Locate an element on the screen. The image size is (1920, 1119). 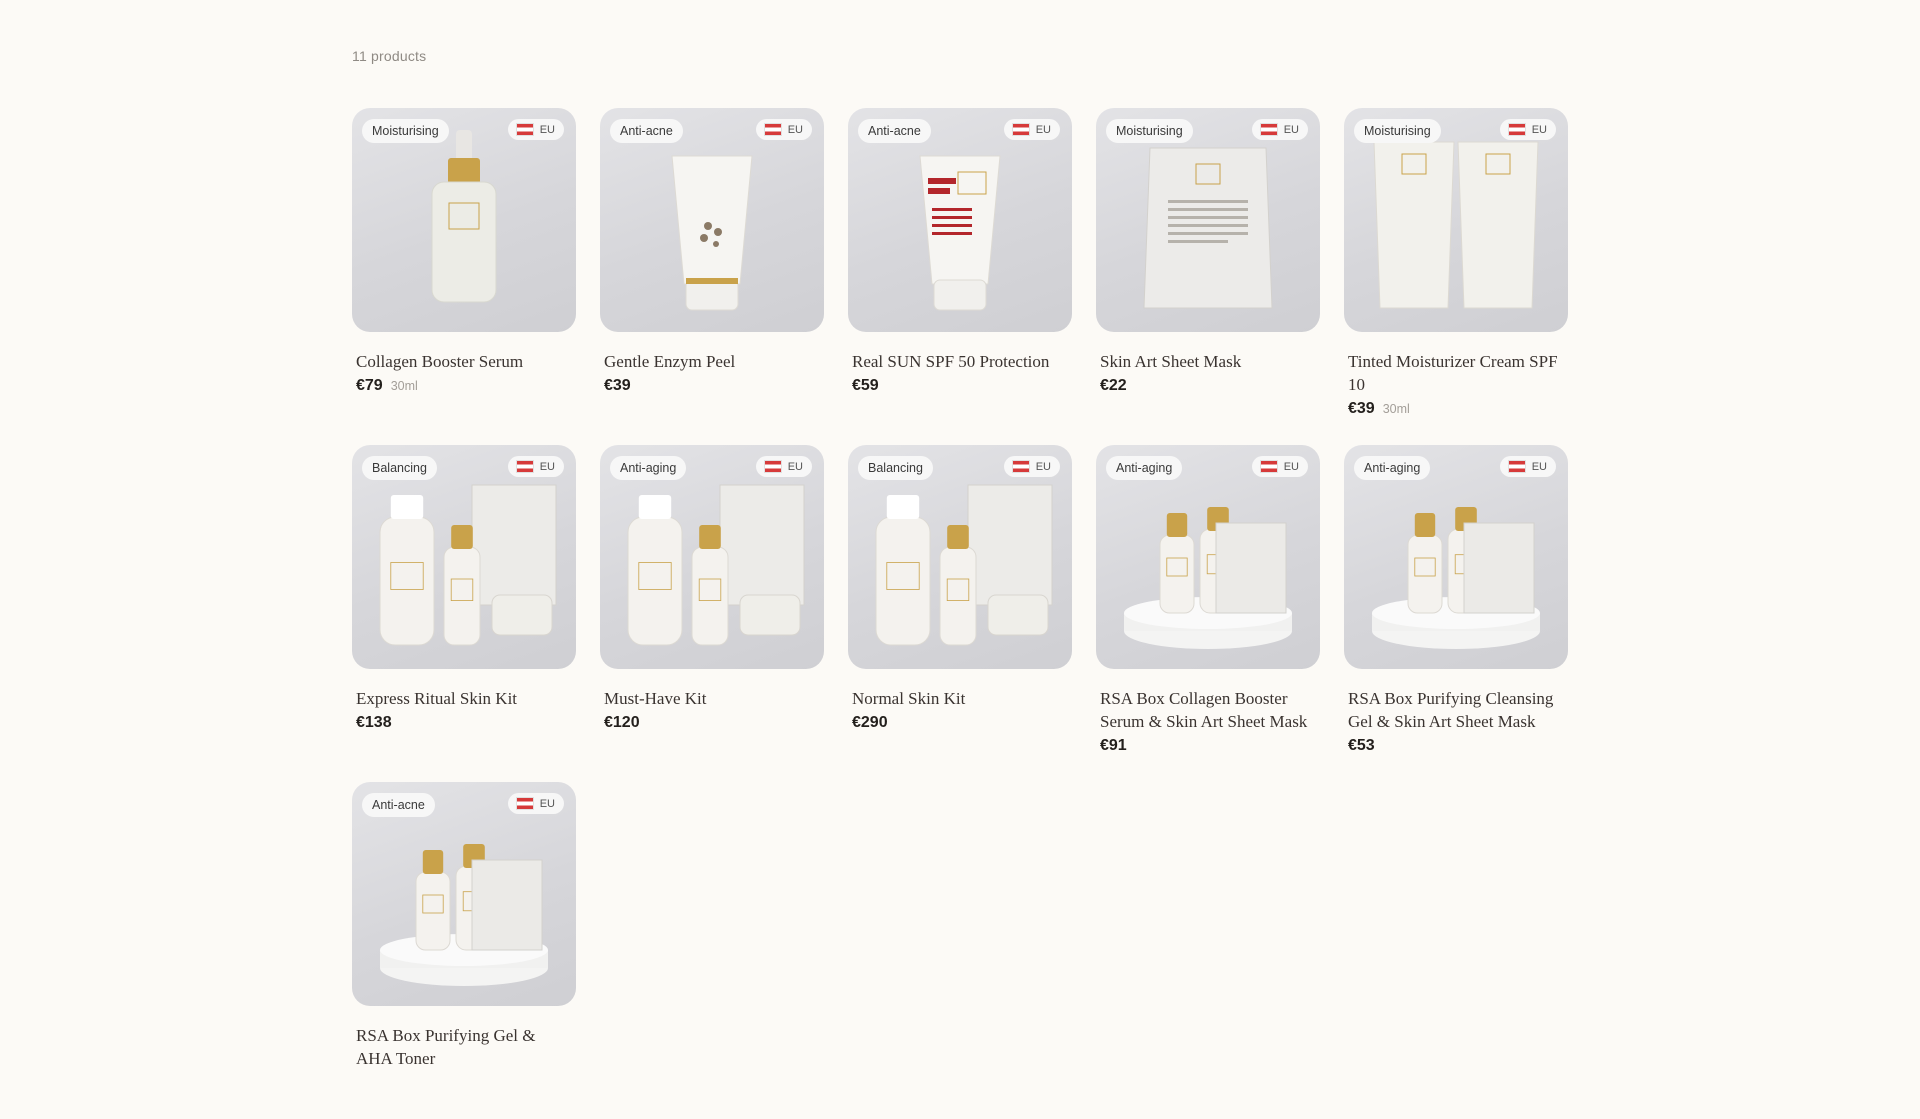
product-name: Gentle Enzym Peel is located at coordinates (712, 361).